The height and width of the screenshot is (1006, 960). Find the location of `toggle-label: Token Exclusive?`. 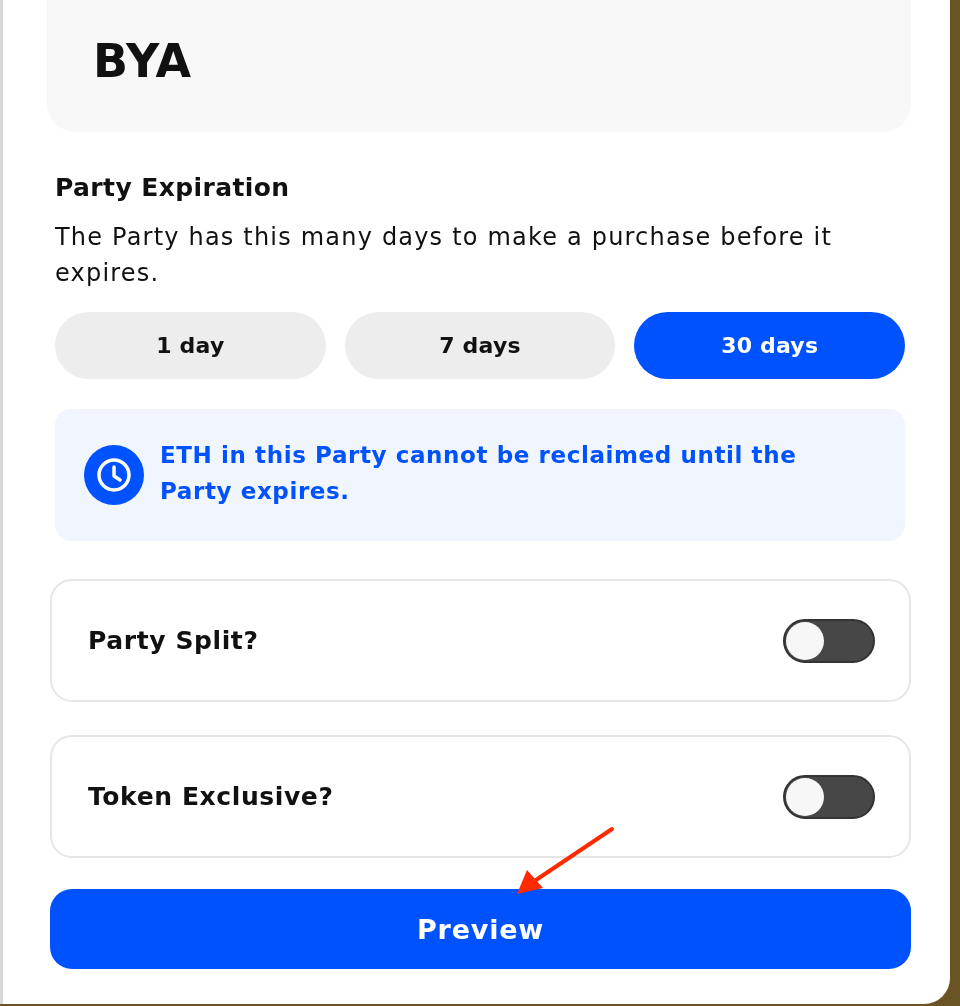

toggle-label: Token Exclusive? is located at coordinates (211, 796).